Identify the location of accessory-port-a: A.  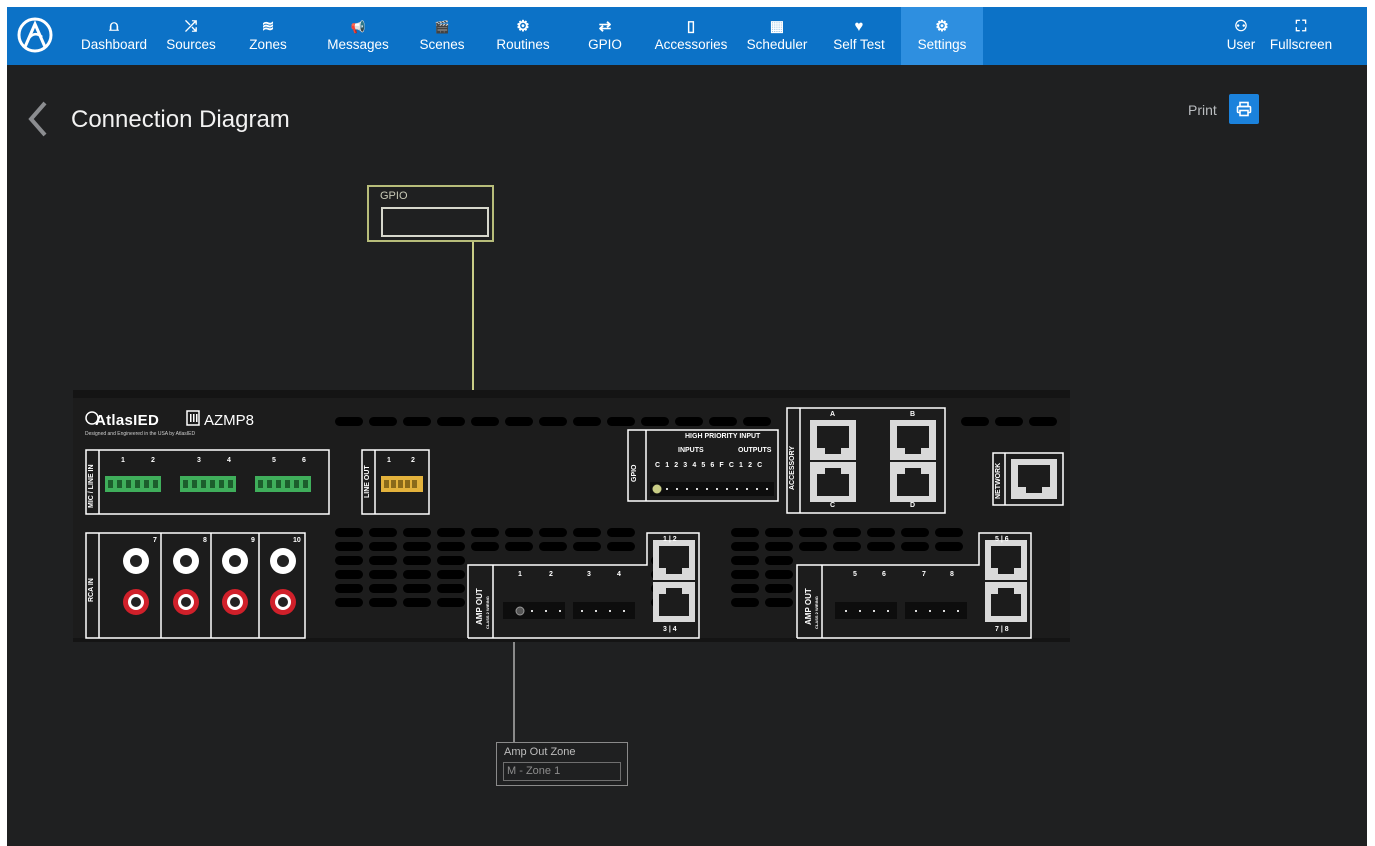
(833, 414).